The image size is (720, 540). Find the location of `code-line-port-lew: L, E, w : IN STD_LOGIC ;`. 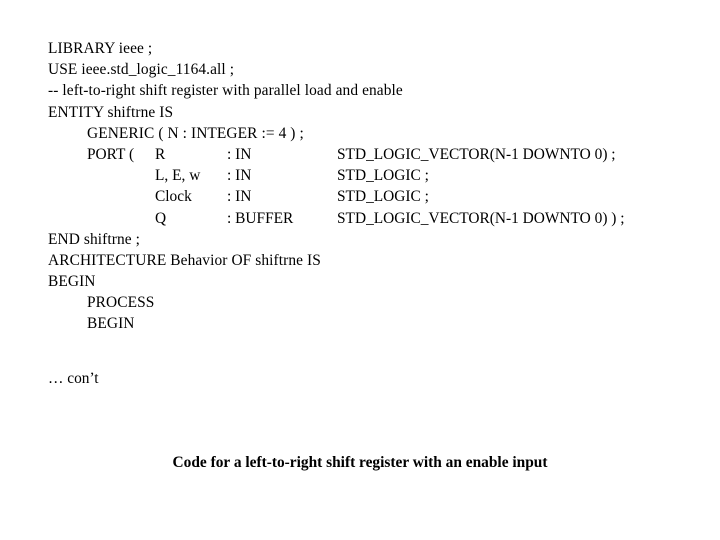

code-line-port-lew: L, E, w : IN STD_LOGIC ; is located at coordinates (378, 175).